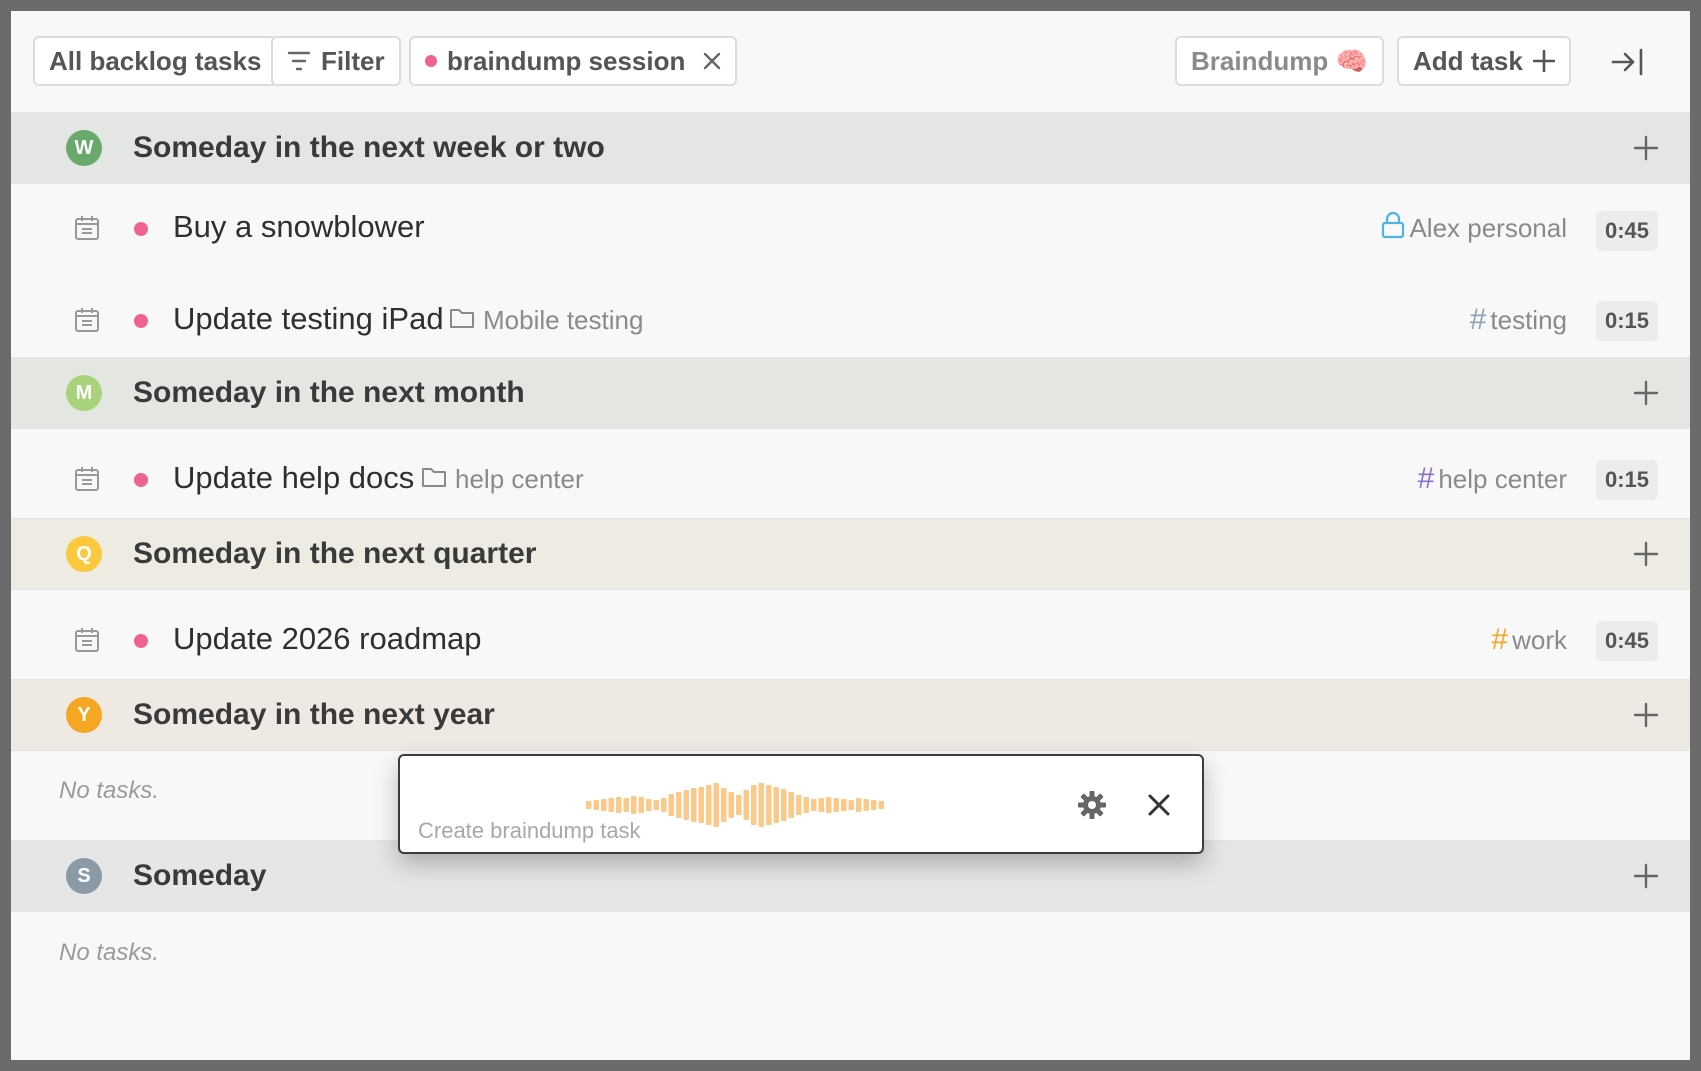  I want to click on section-header-year: Y Someday in the next year, so click(850, 715).